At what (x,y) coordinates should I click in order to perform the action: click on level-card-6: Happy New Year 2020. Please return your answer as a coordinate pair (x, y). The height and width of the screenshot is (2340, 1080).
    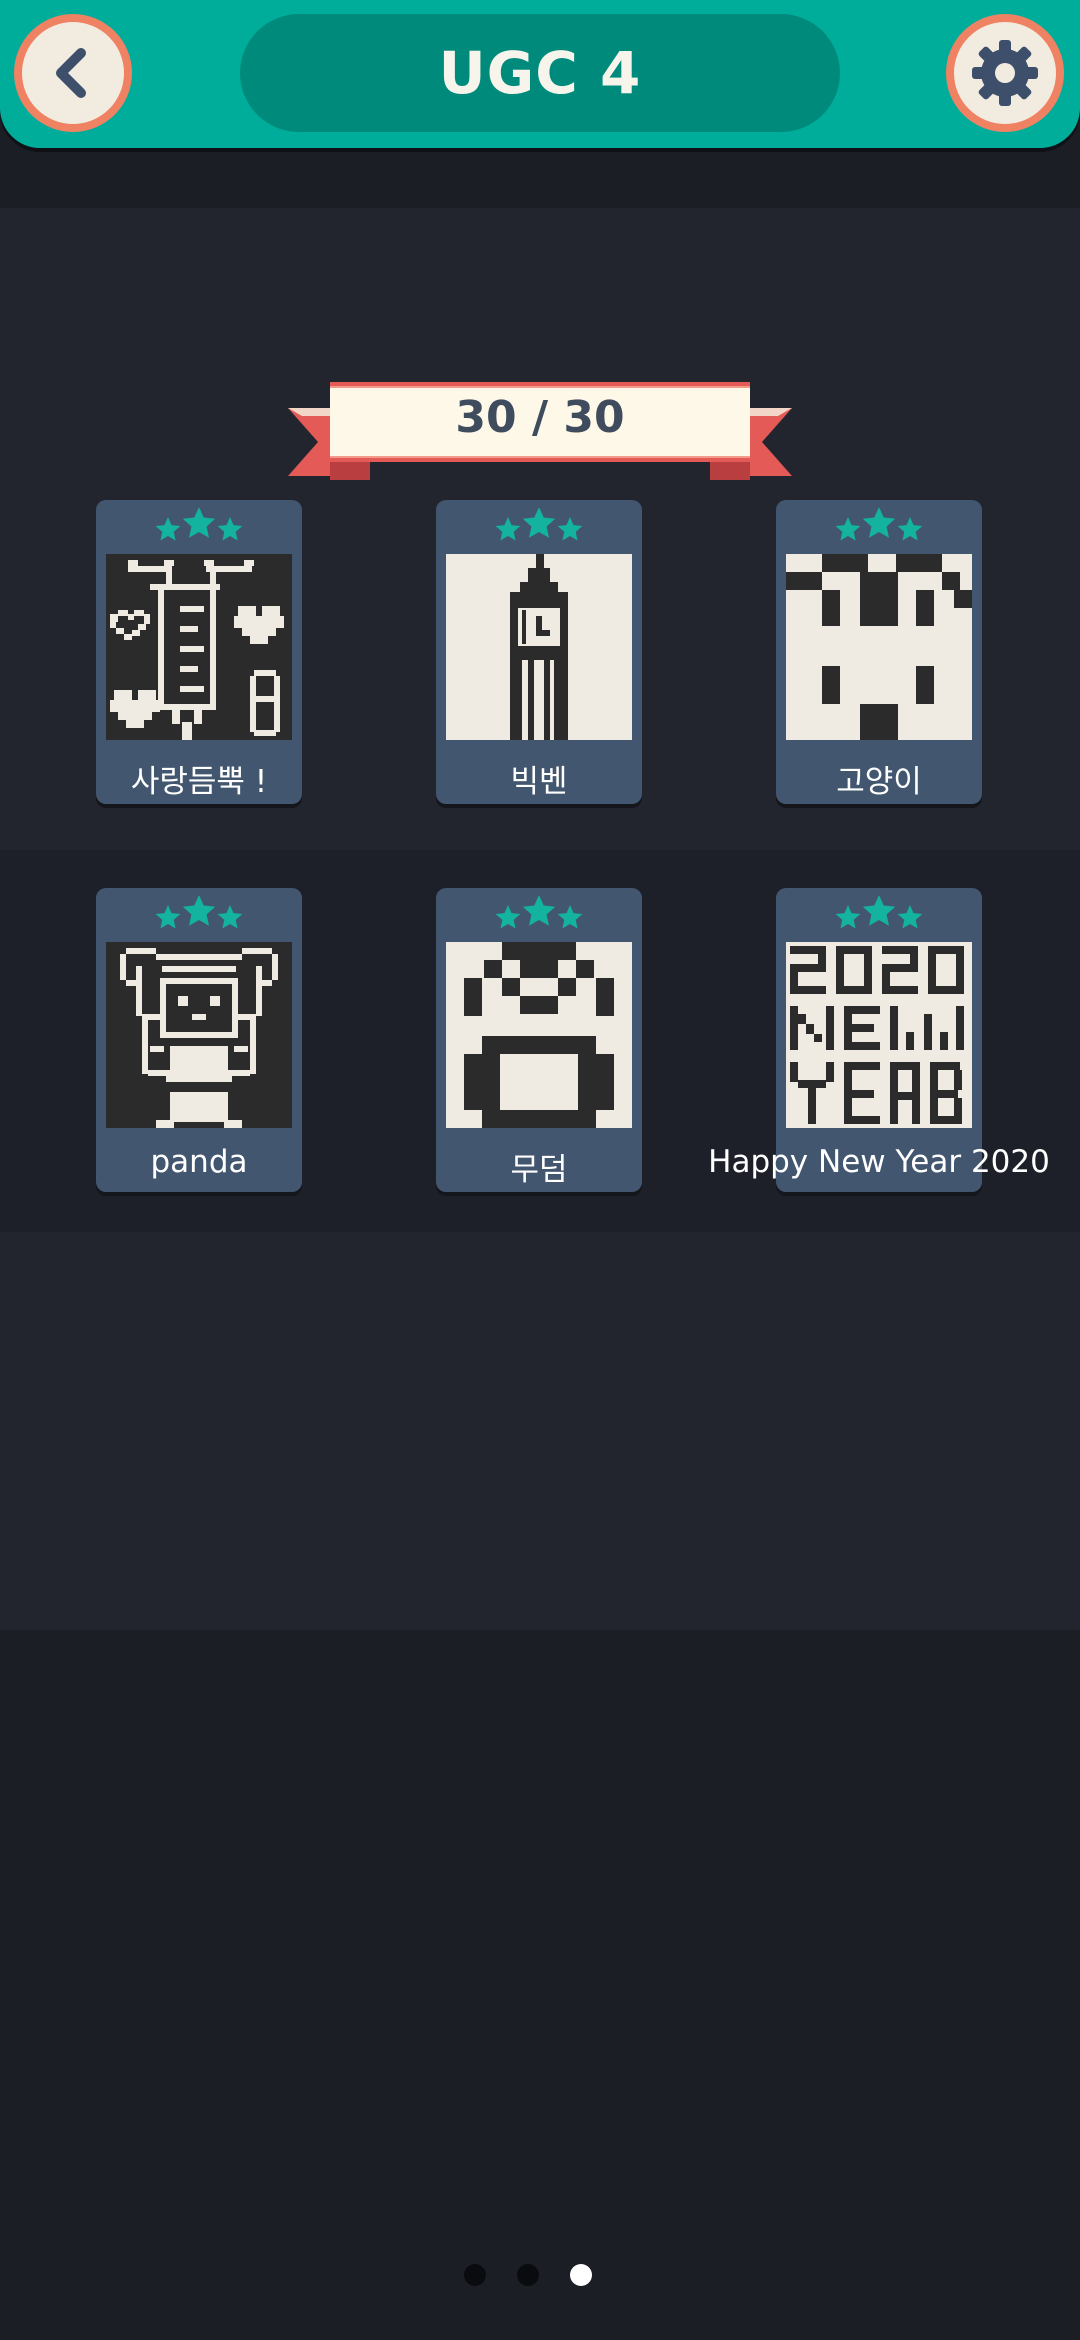
    Looking at the image, I should click on (879, 1040).